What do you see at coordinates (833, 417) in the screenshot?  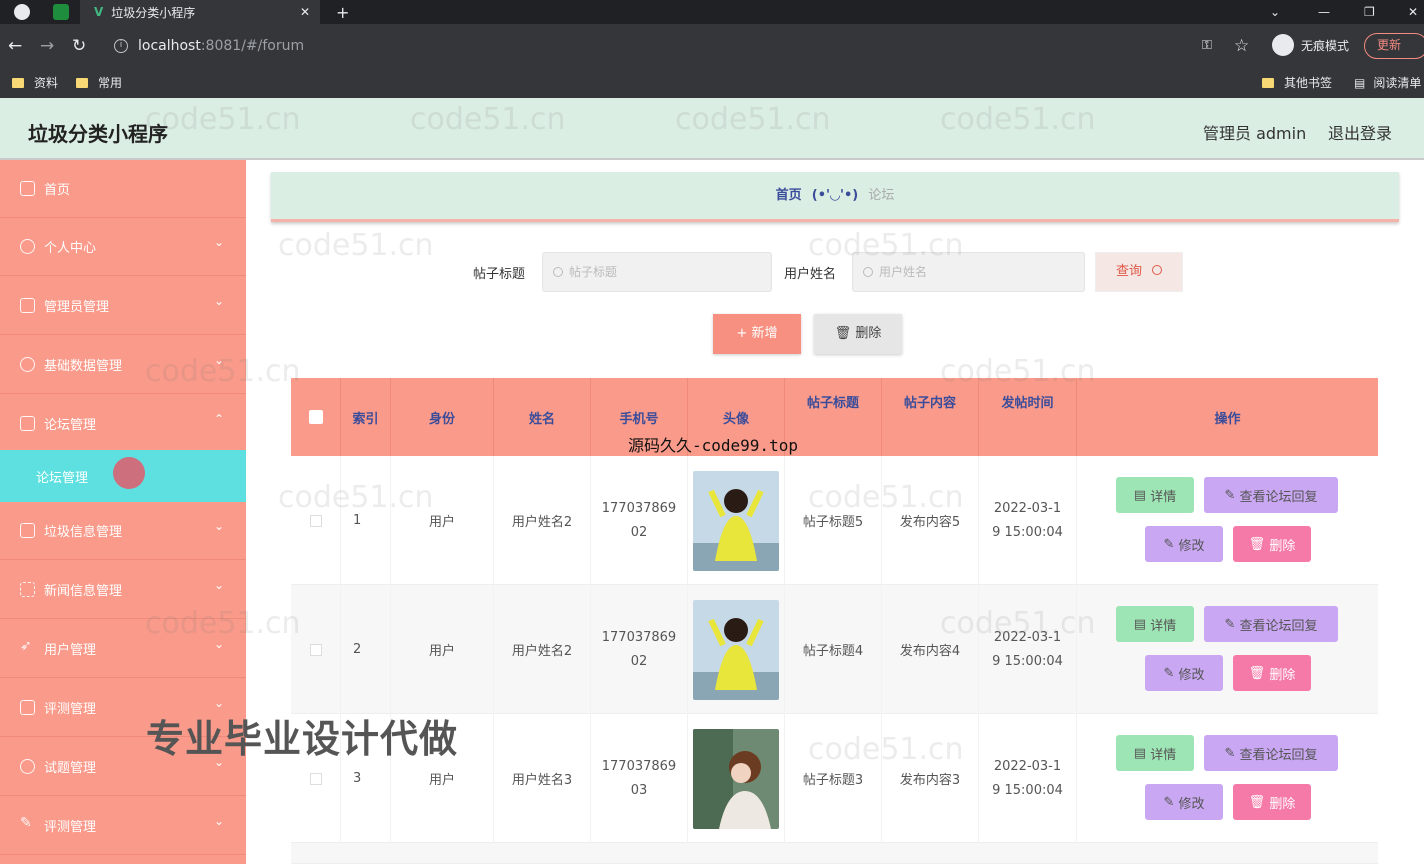 I see `column-header: 帖子标题` at bounding box center [833, 417].